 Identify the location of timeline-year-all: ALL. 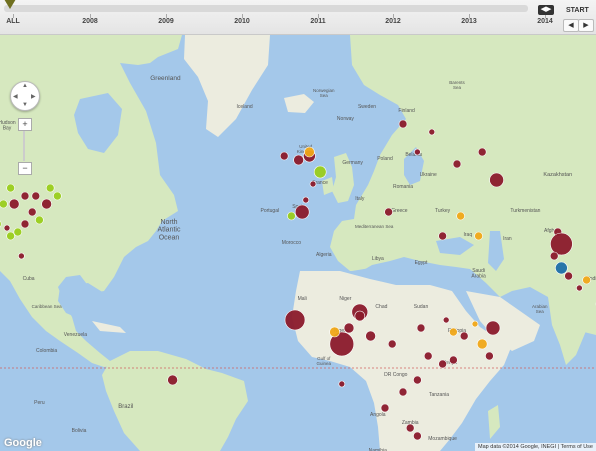
(13, 21).